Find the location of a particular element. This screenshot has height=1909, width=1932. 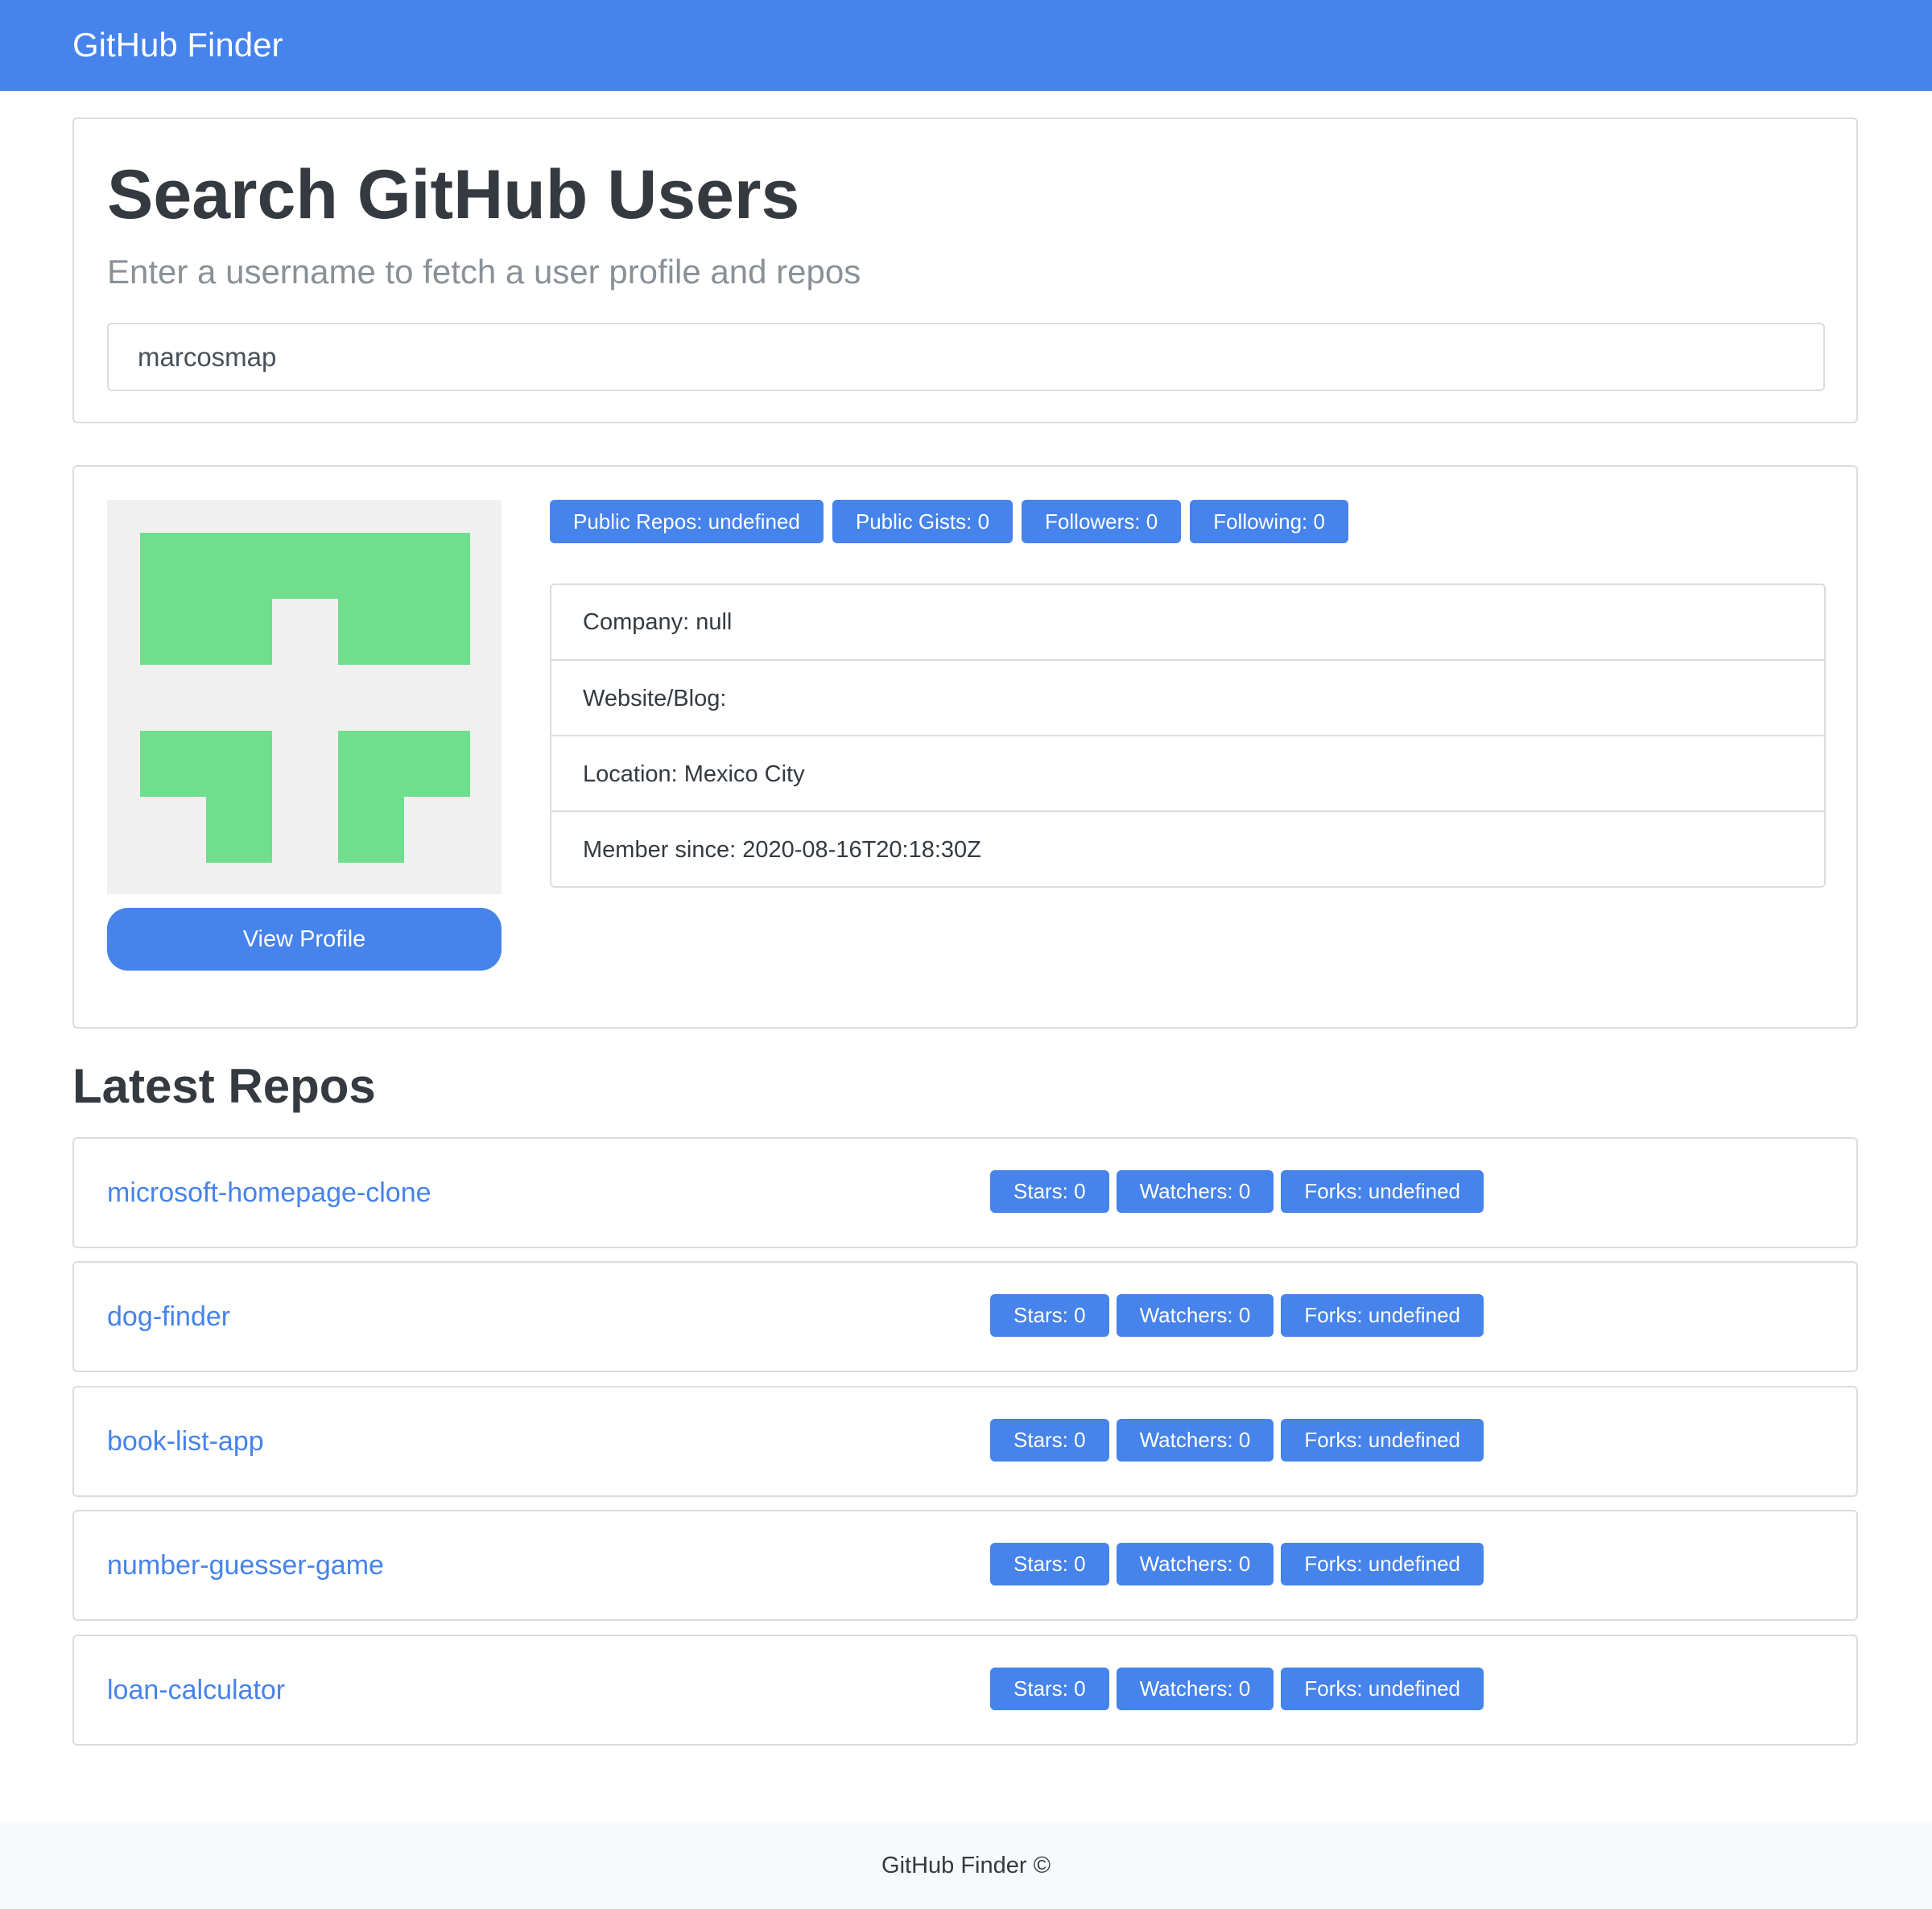

member-since-info: Member since: 2020-08-16T20:18:30Z is located at coordinates (1187, 848).